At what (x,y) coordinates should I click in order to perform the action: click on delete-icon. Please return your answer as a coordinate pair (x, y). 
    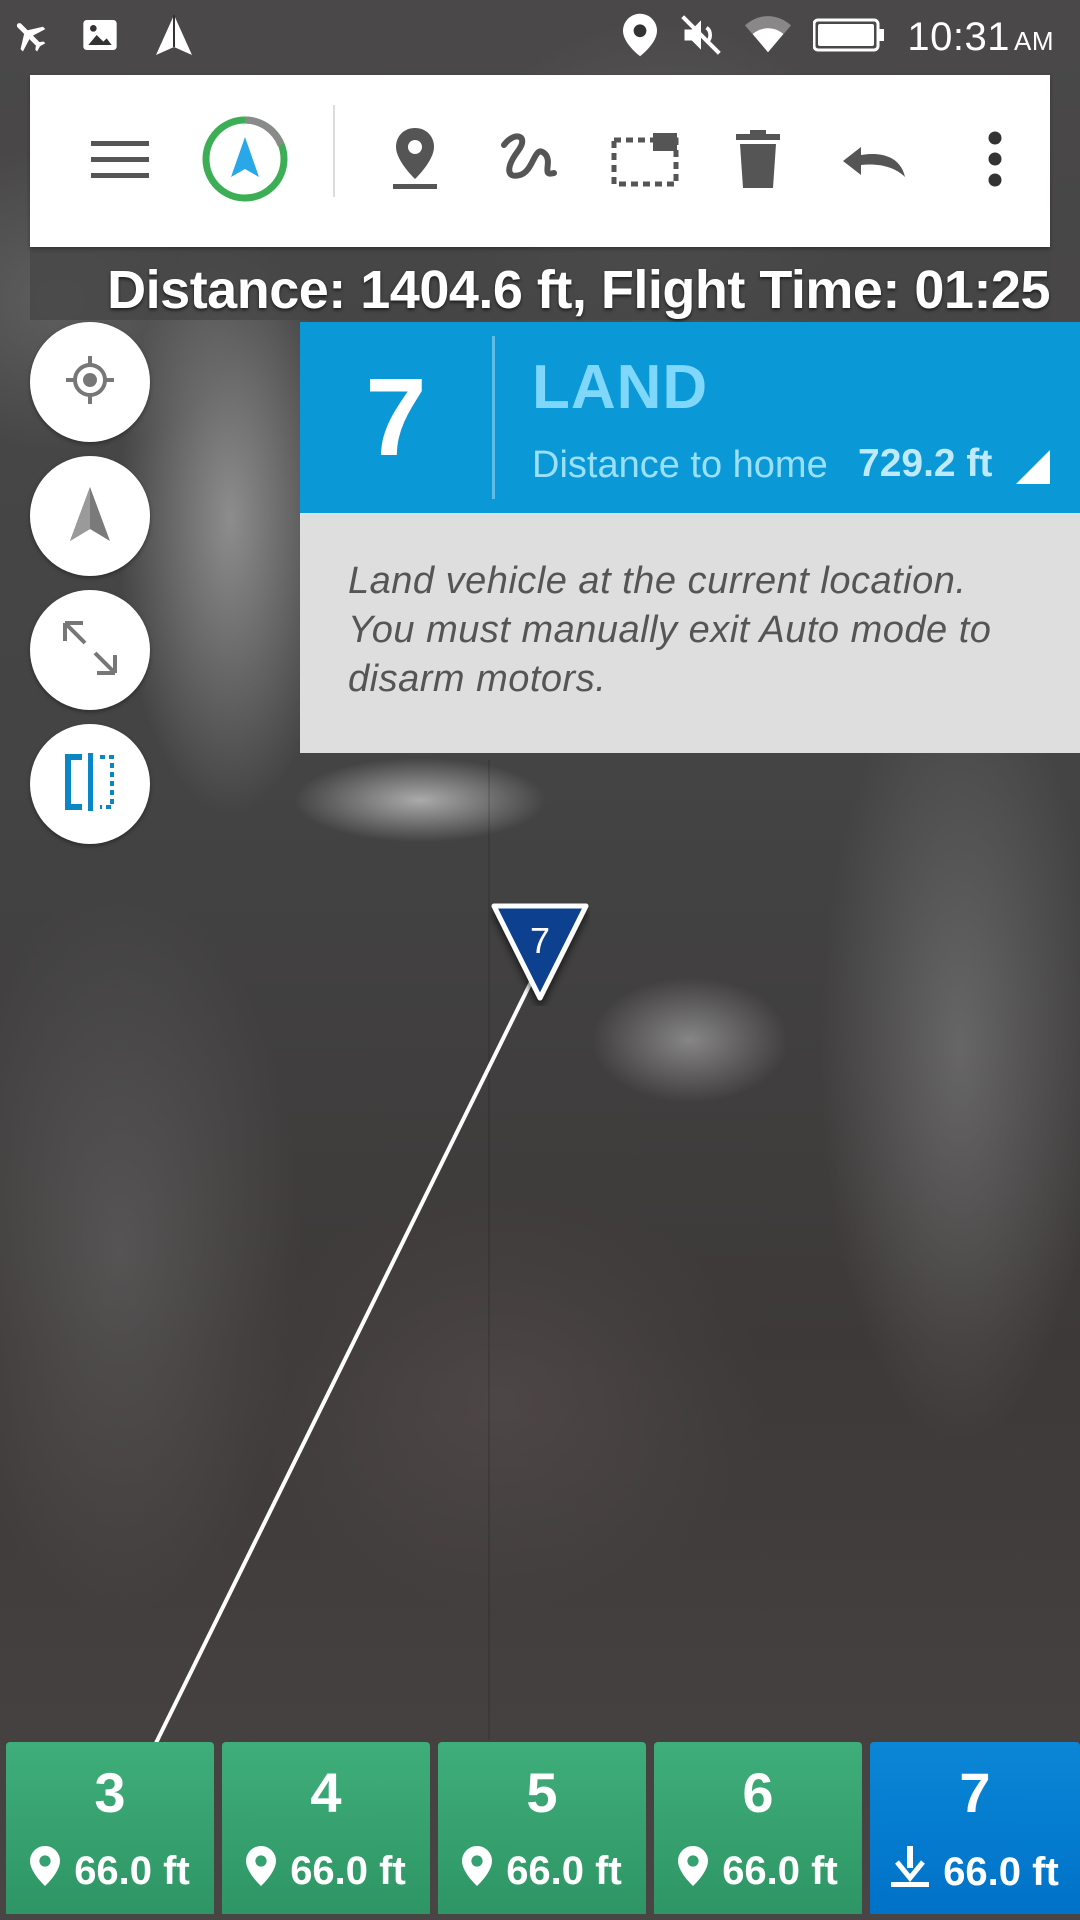
    Looking at the image, I should click on (757, 161).